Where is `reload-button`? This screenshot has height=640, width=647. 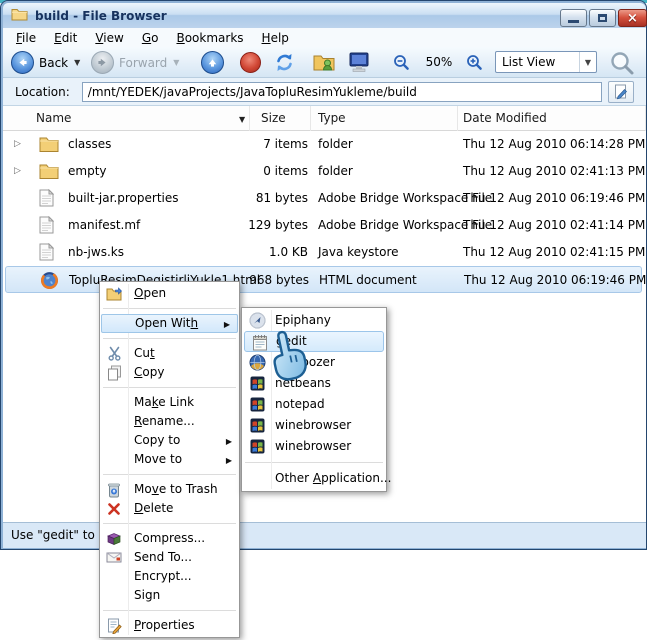 reload-button is located at coordinates (284, 62).